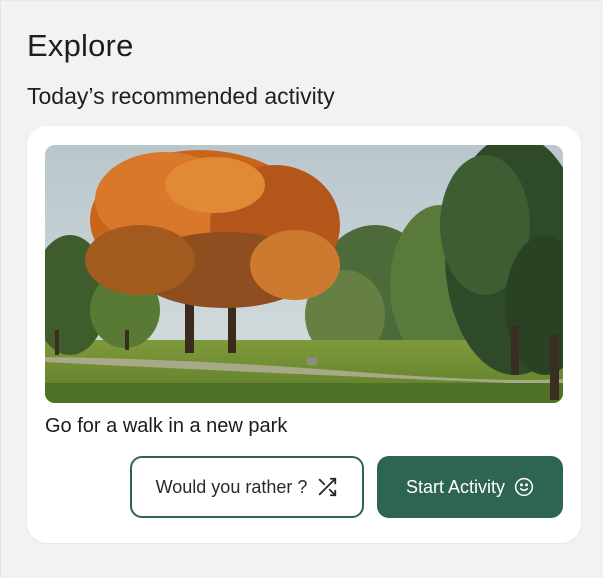 The image size is (603, 578). I want to click on smile-icon, so click(524, 487).